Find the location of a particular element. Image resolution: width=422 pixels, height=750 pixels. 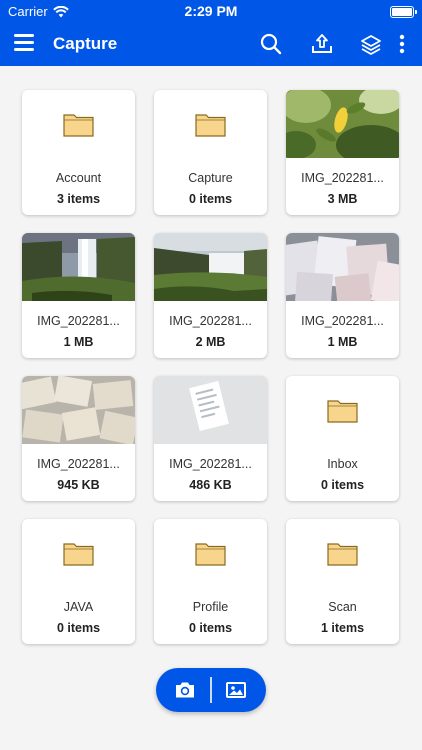

folder-card: Scan 1 items is located at coordinates (342, 581).